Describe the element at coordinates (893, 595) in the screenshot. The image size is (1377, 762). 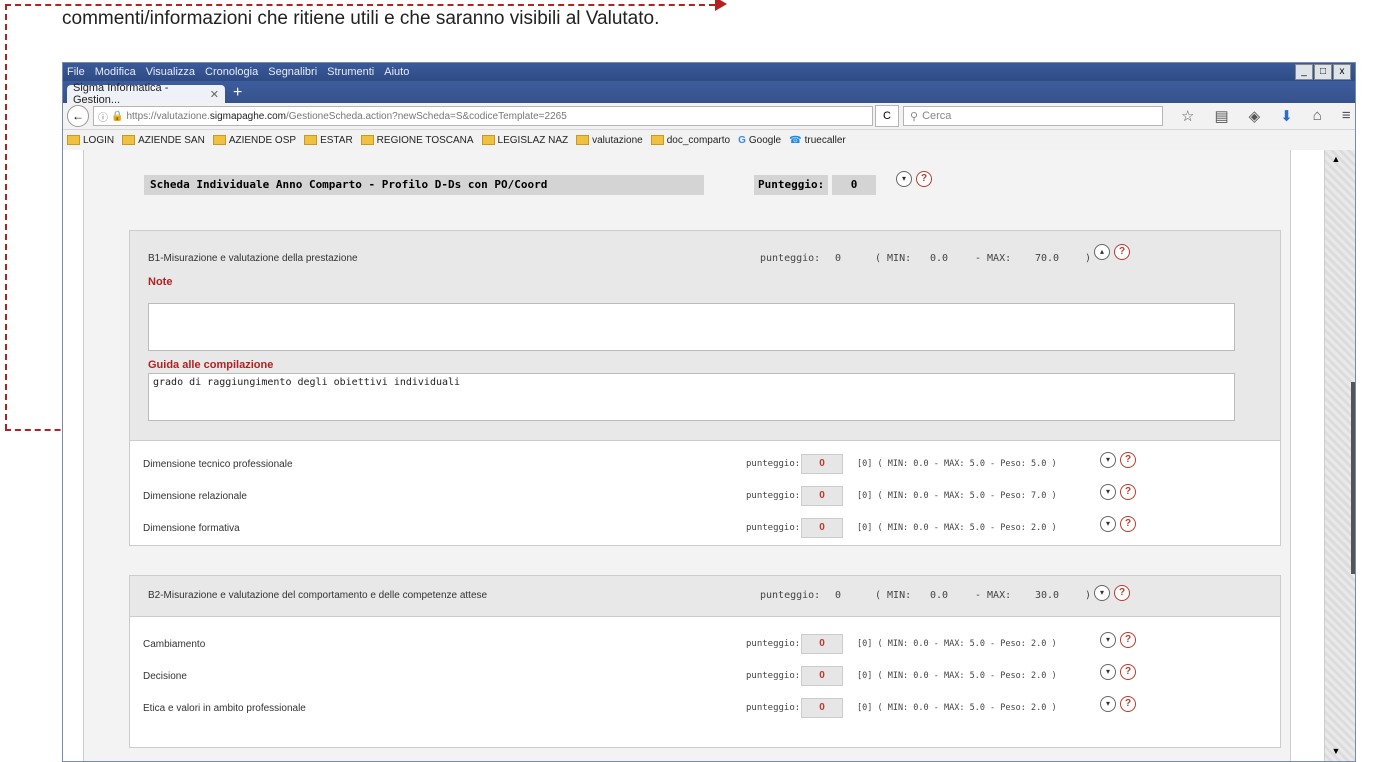
I see `section-b2-min-label: ( MIN:` at that location.